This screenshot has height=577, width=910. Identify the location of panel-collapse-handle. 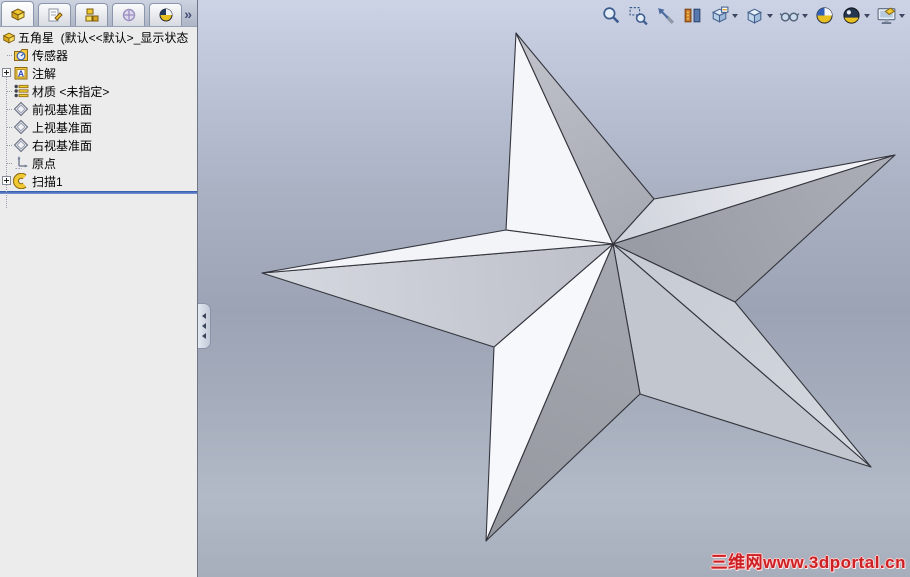
(204, 326).